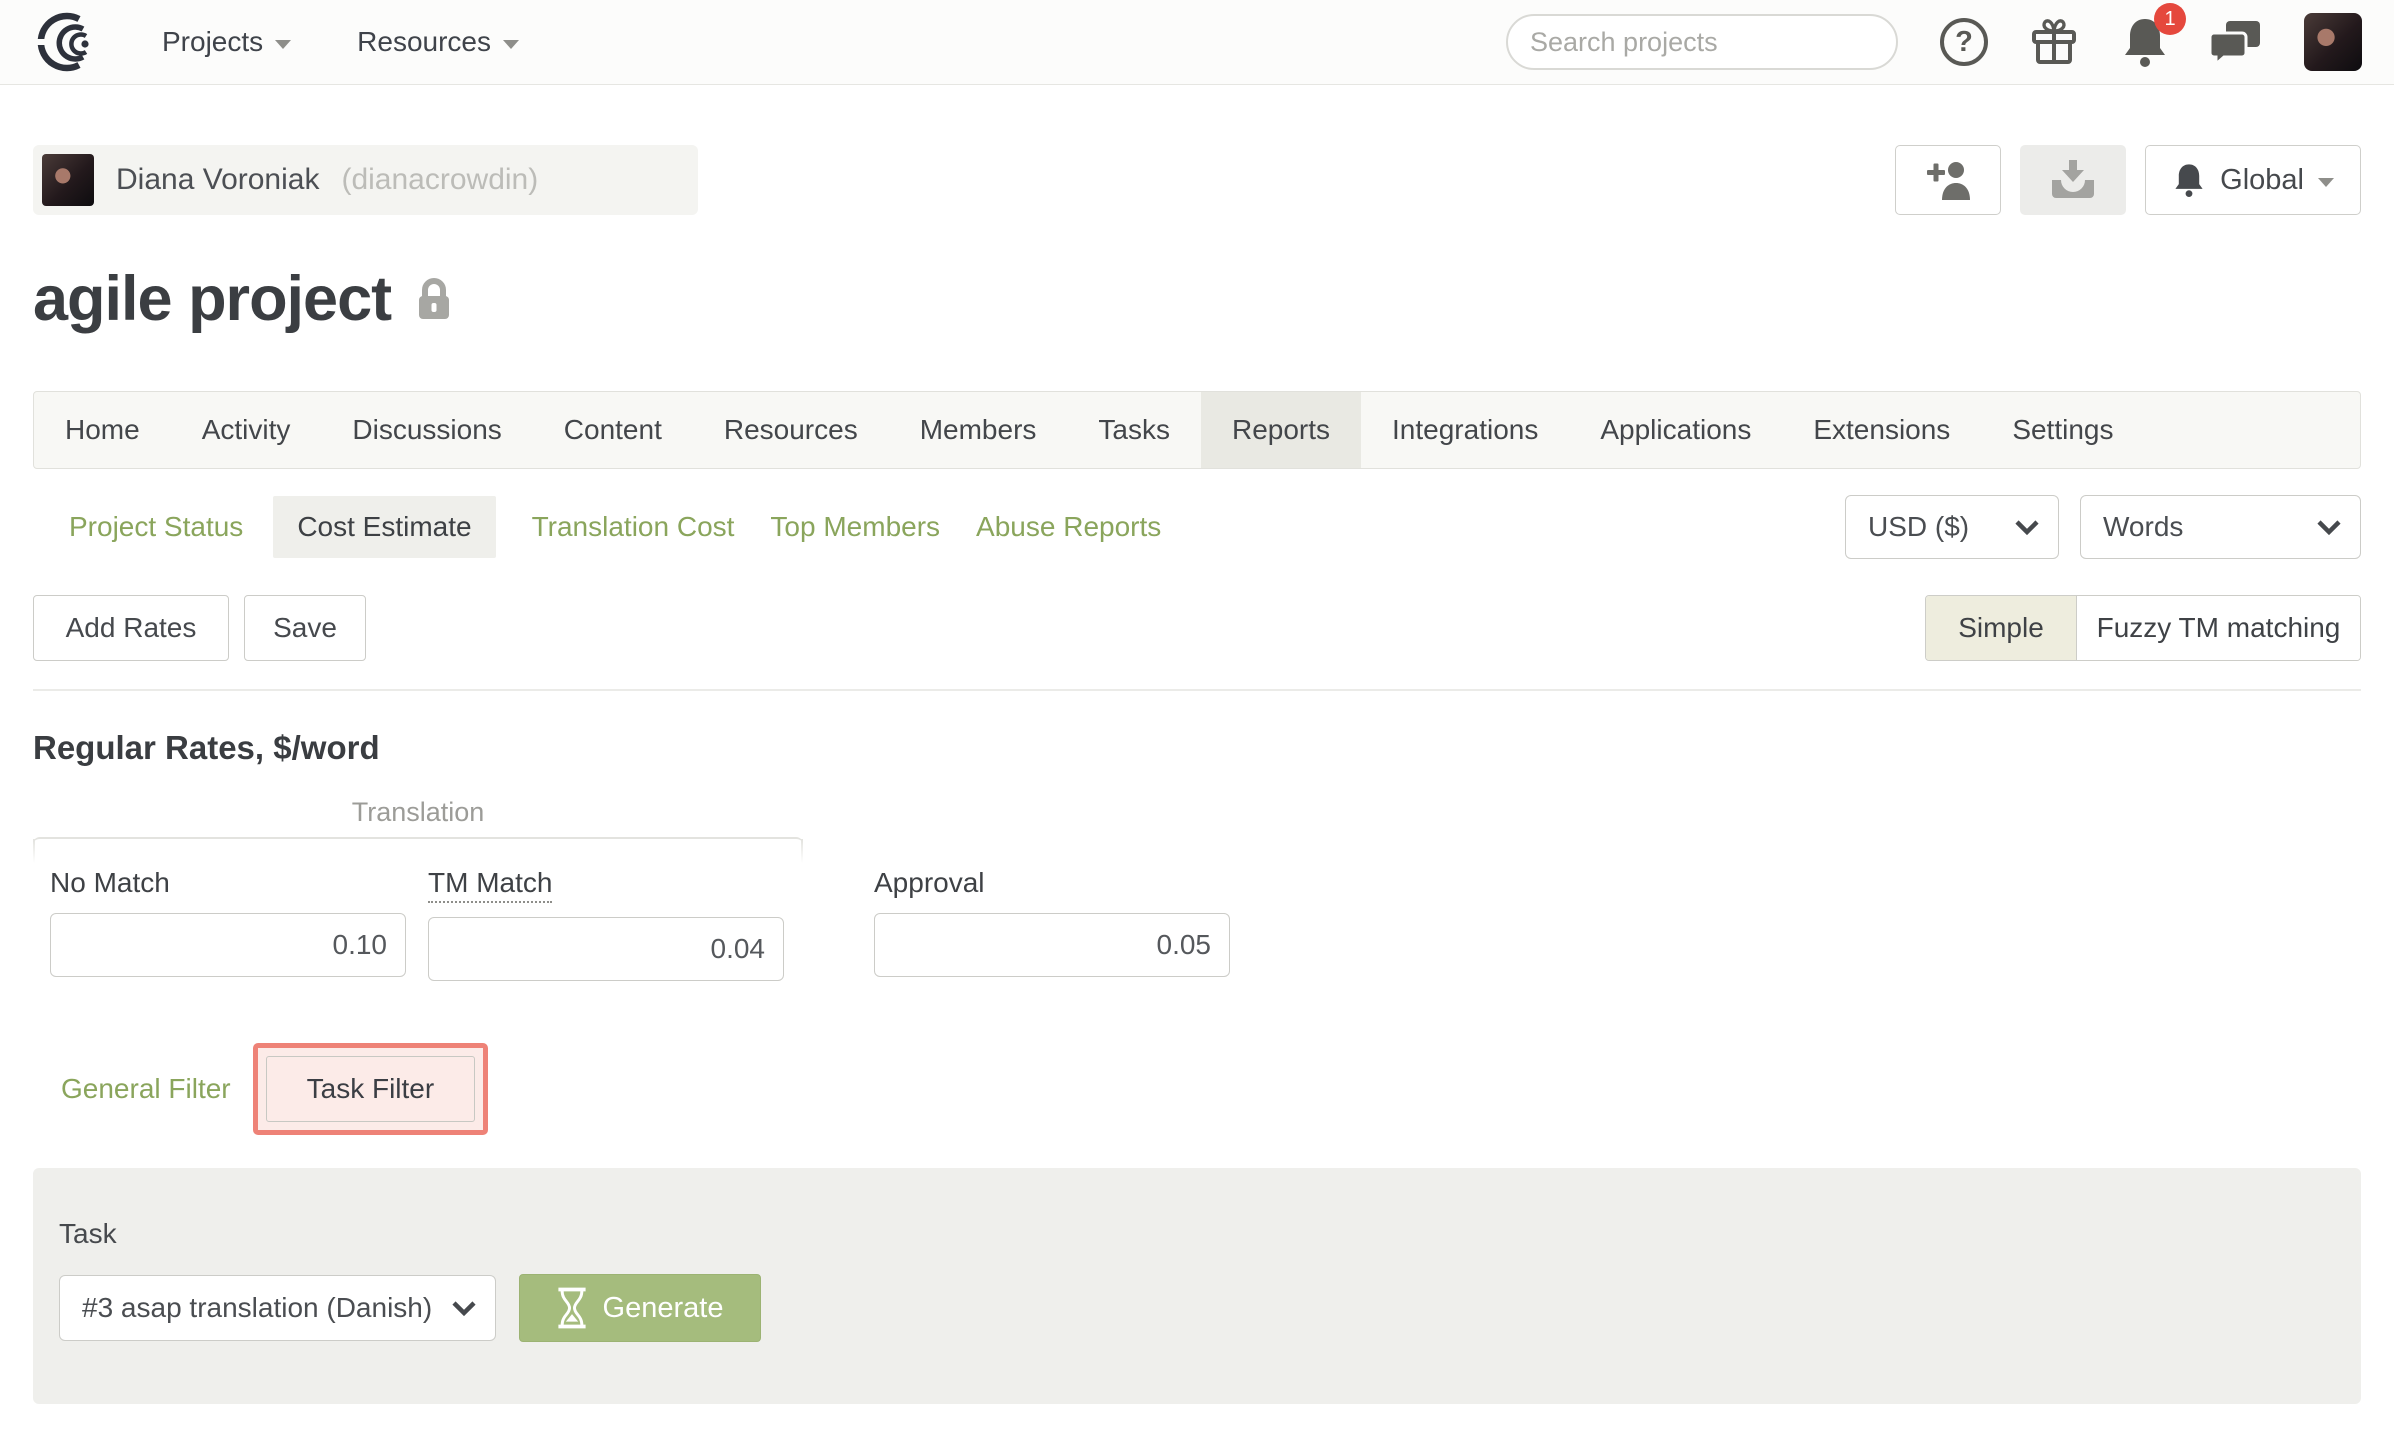  I want to click on rate-fields: No Match TM Match Approval, so click(1197, 924).